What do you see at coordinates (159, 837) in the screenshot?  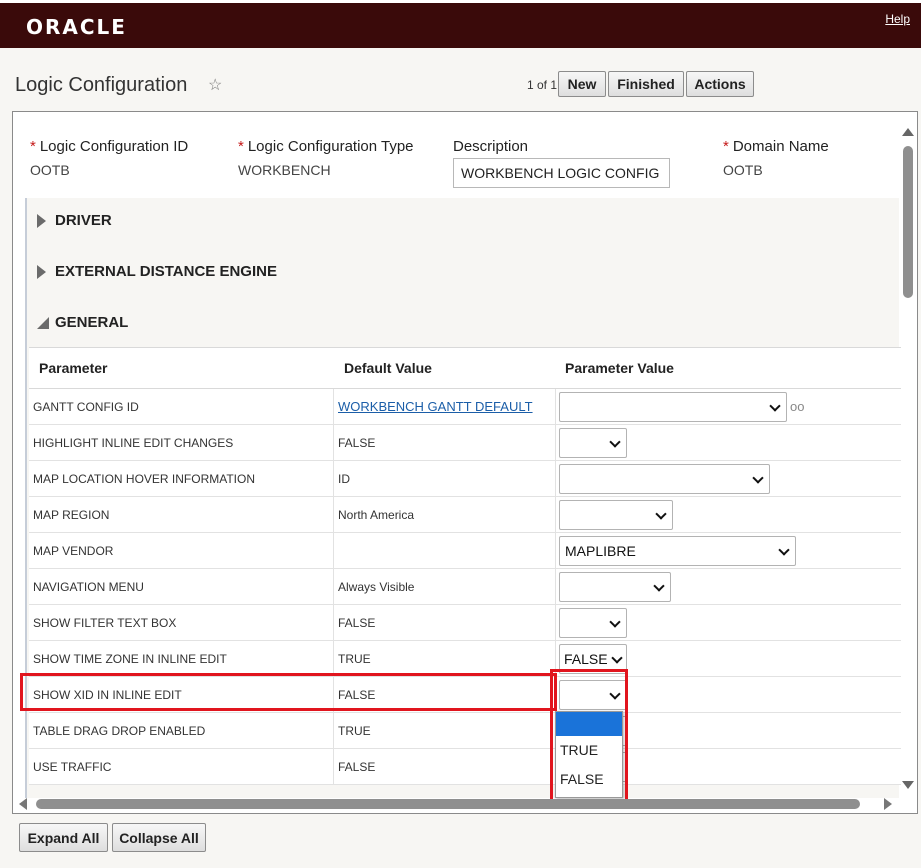 I see `collapse-all-button: Collapse All` at bounding box center [159, 837].